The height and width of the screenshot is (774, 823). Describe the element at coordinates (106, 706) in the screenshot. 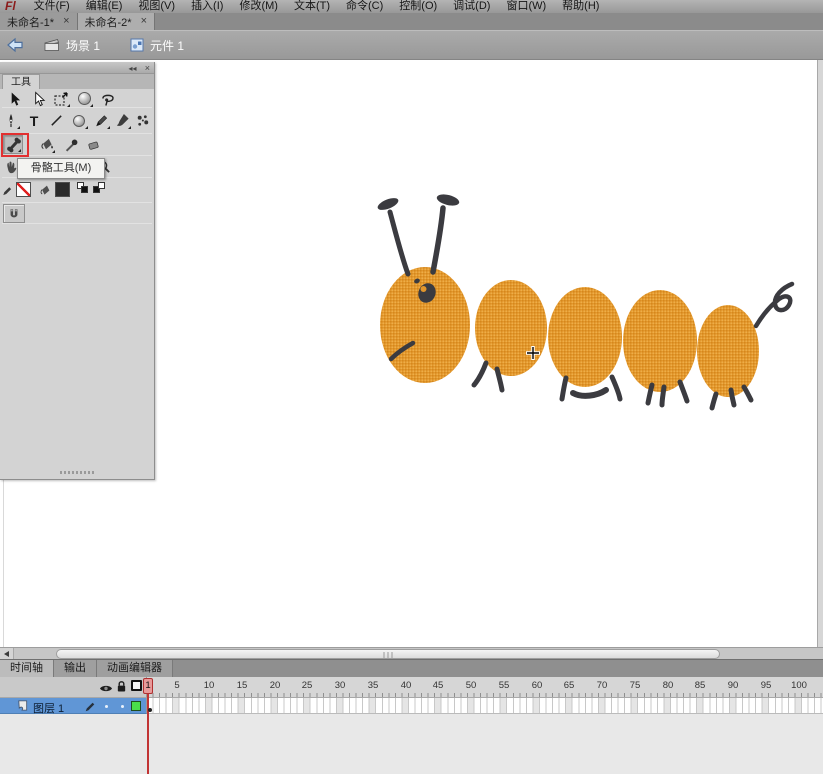

I see `layer-visibility-dot` at that location.